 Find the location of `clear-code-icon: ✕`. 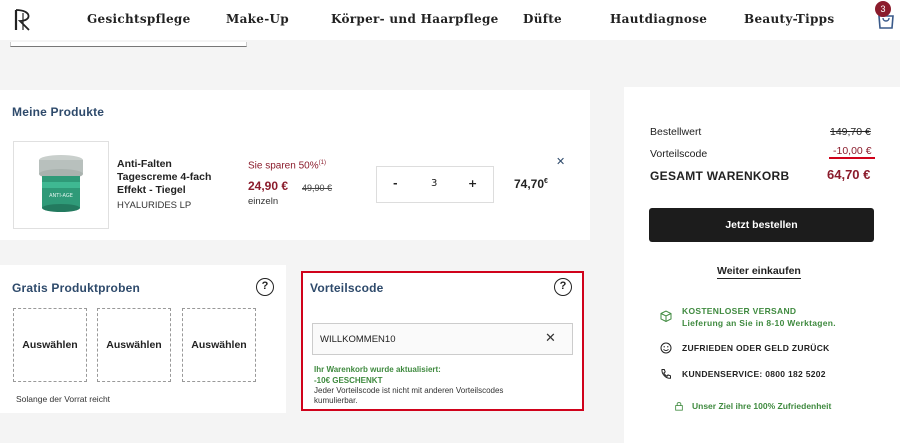

clear-code-icon: ✕ is located at coordinates (550, 338).